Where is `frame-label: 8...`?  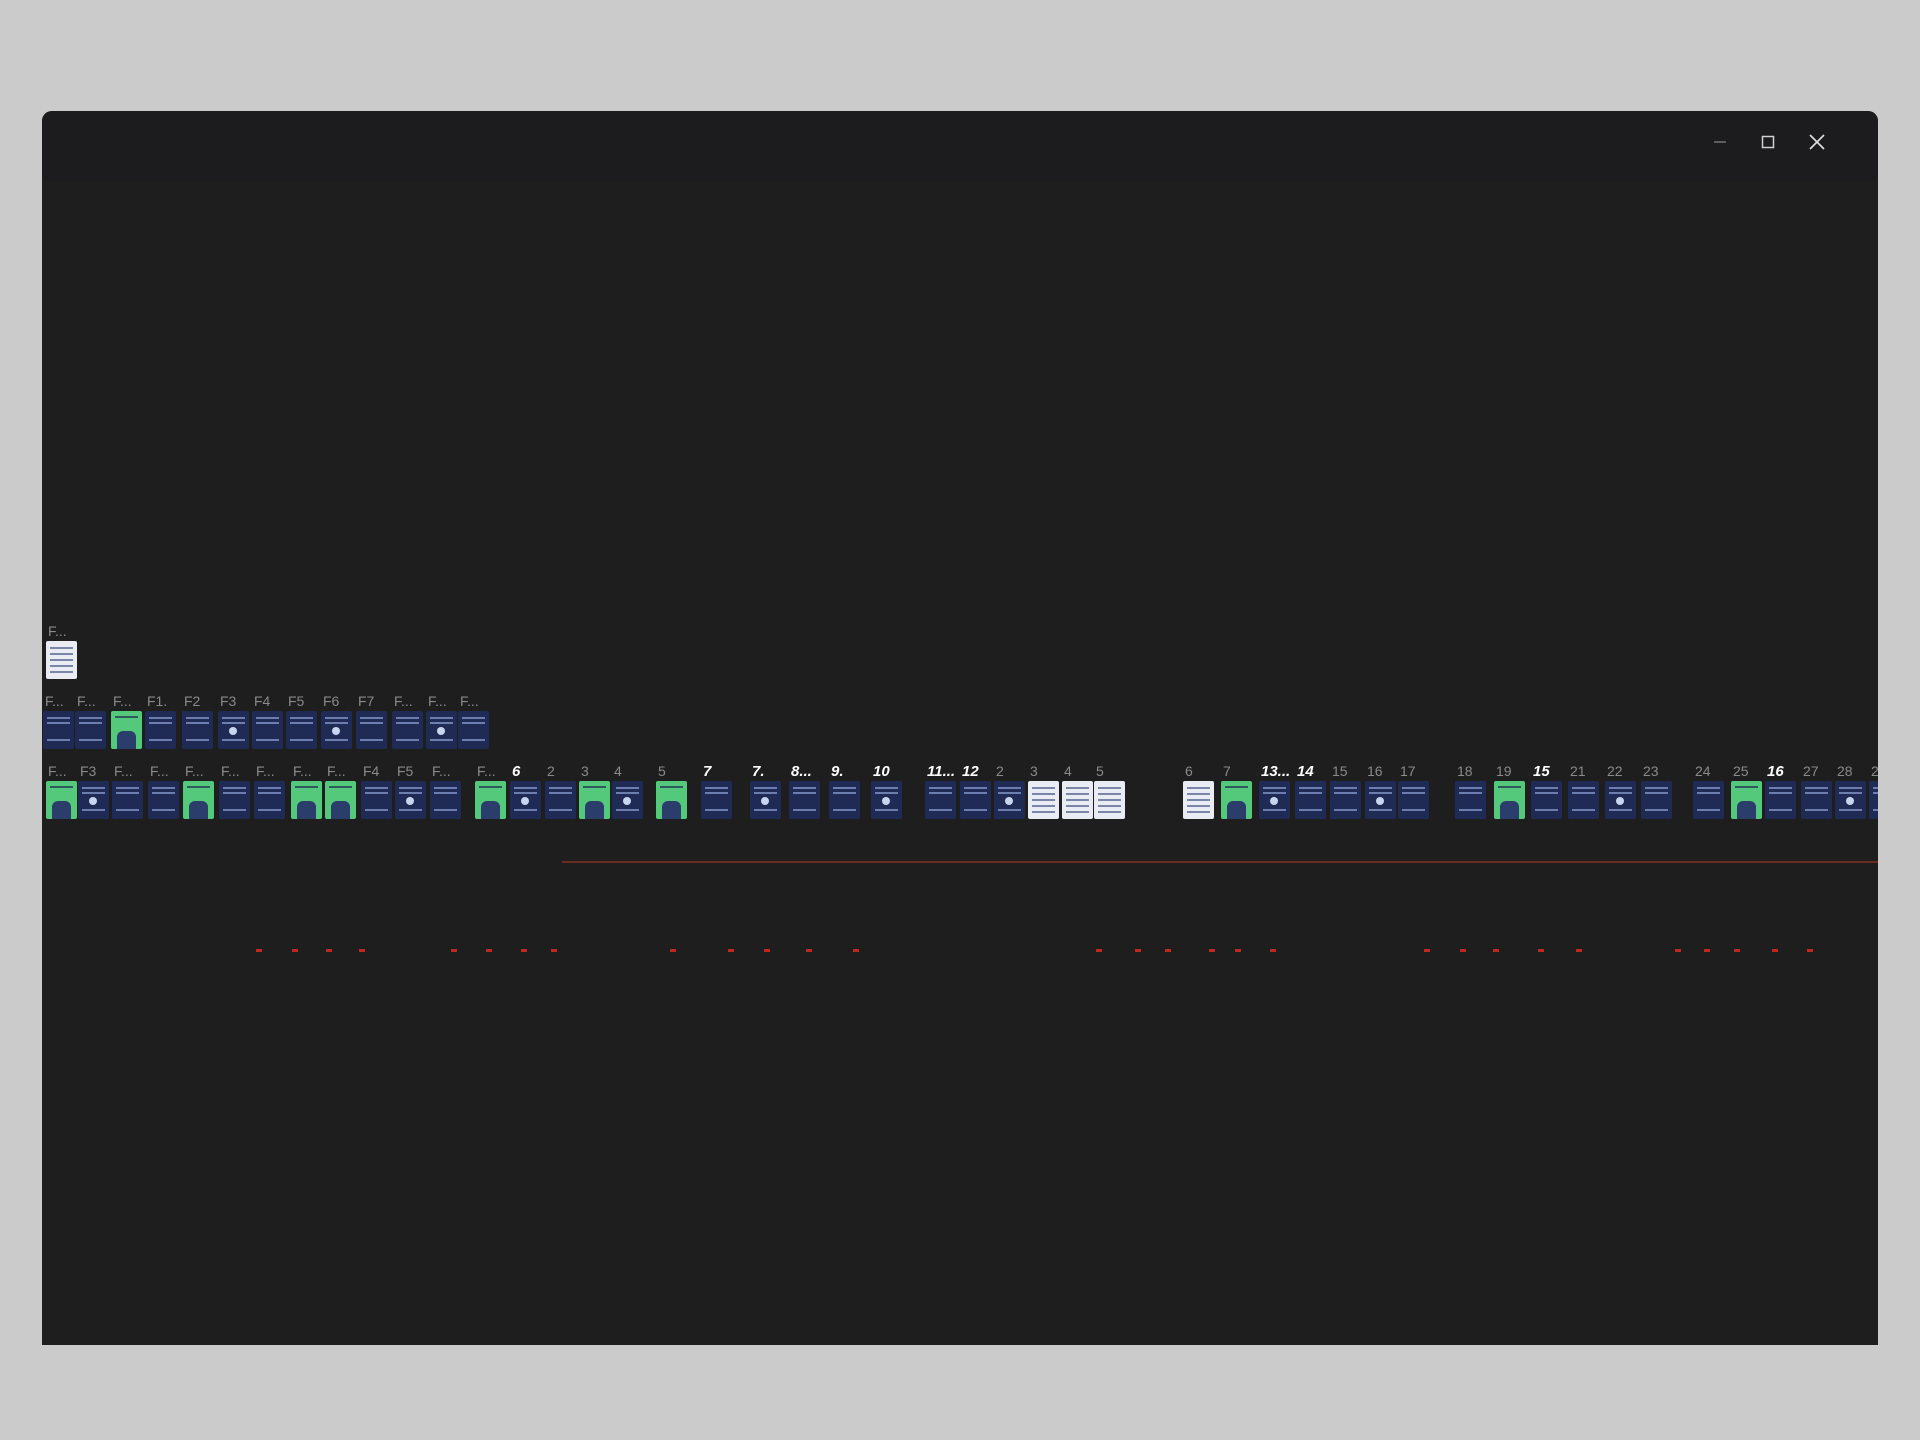 frame-label: 8... is located at coordinates (801, 771).